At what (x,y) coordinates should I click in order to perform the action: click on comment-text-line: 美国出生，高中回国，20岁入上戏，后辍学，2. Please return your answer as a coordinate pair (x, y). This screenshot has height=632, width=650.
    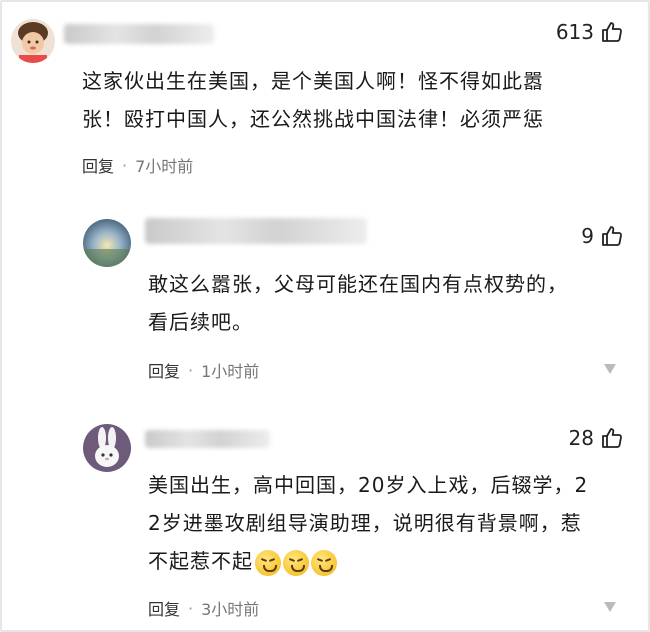
    Looking at the image, I should click on (368, 485).